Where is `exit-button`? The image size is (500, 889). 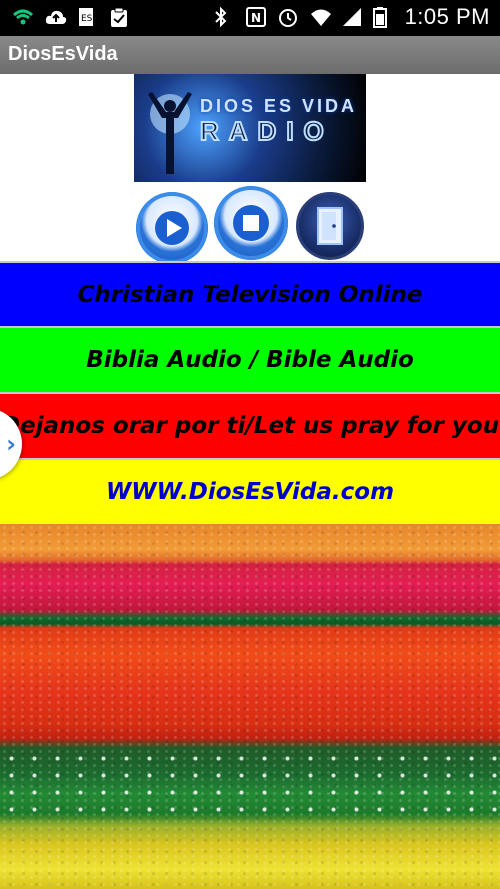
exit-button is located at coordinates (330, 226).